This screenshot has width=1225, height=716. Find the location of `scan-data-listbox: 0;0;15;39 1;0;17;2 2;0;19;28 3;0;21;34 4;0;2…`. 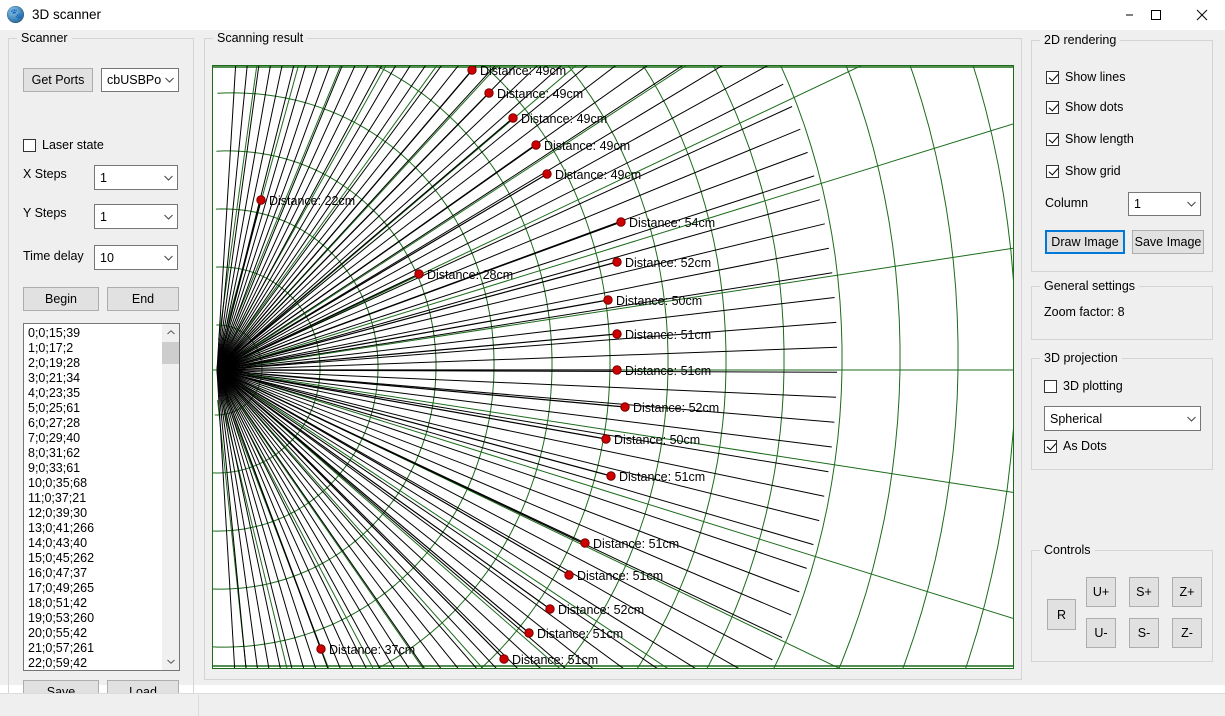

scan-data-listbox: 0;0;15;39 1;0;17;2 2;0;19;28 3;0;21;34 4;0;2… is located at coordinates (101, 497).